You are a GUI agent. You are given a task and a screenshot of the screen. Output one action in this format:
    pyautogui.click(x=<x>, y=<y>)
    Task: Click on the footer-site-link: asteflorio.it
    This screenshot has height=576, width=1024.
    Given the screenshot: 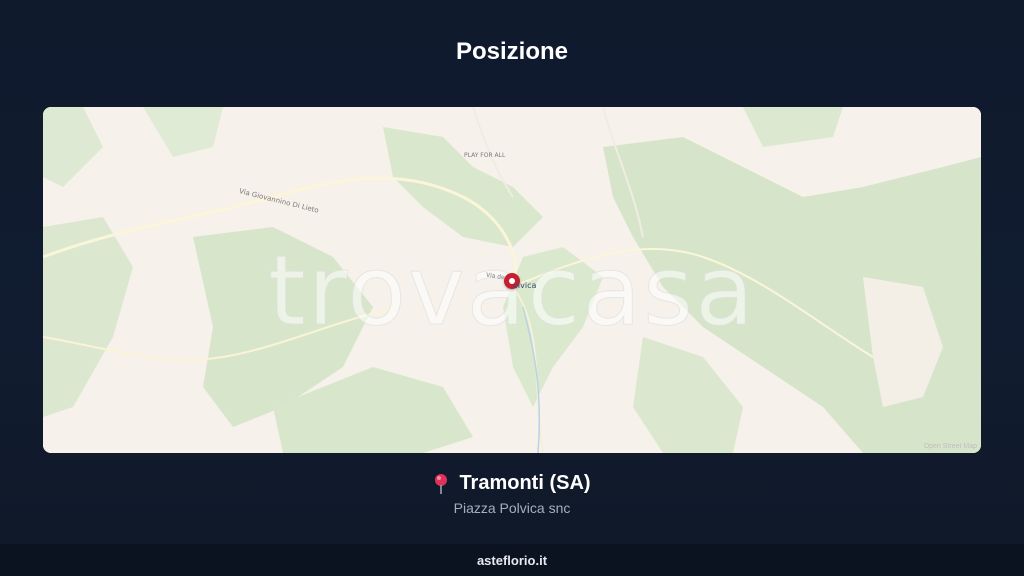 What is the action you would take?
    pyautogui.click(x=512, y=560)
    